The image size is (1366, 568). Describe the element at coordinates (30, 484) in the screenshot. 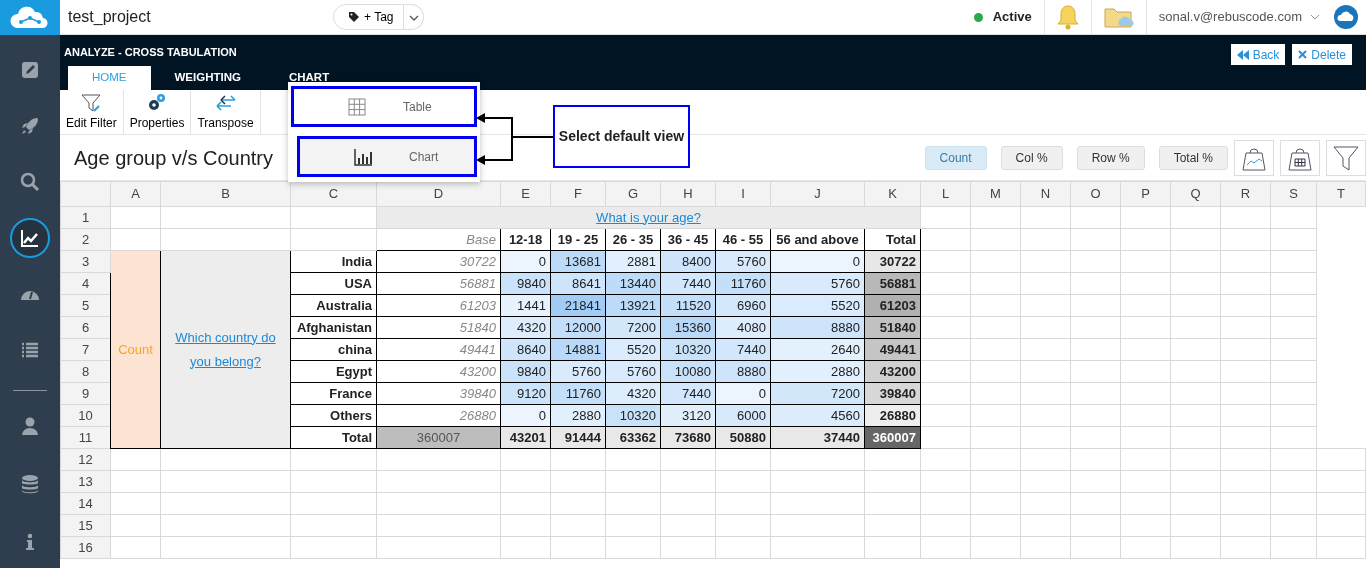

I see `database-icon` at that location.